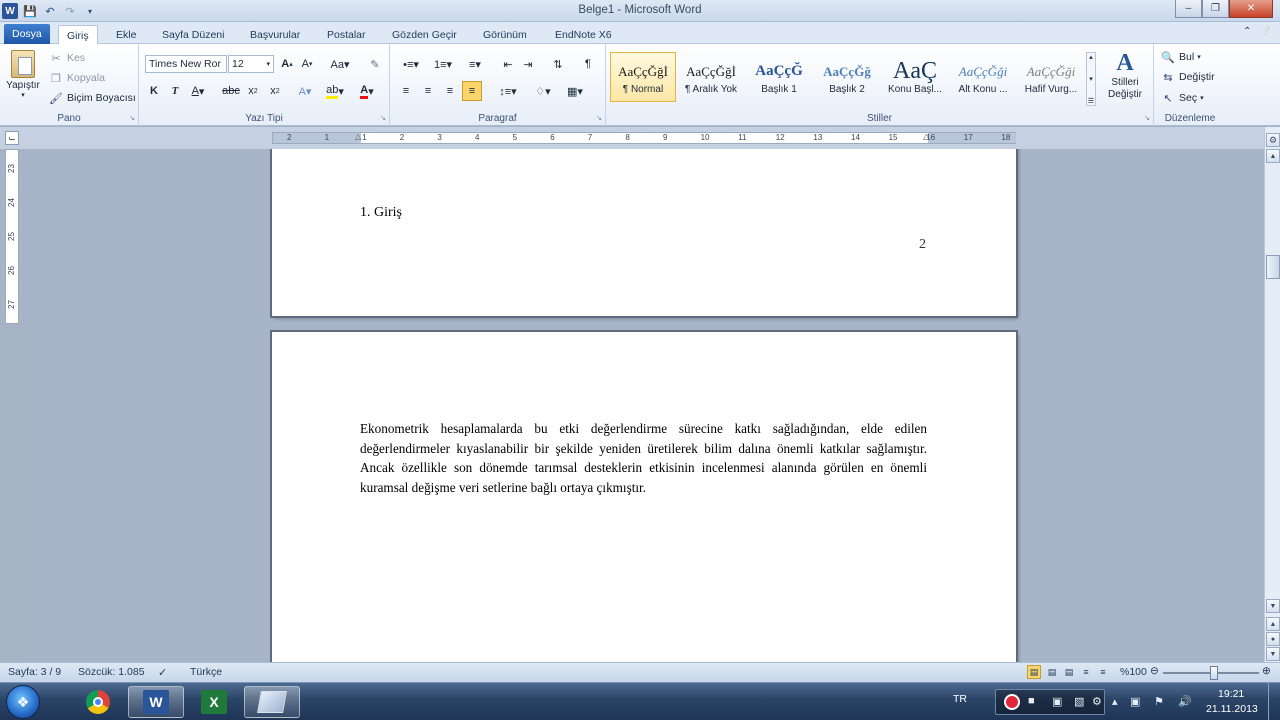 Image resolution: width=1280 pixels, height=720 pixels. Describe the element at coordinates (1273, 624) in the screenshot. I see `previous-page-icon: ▲` at that location.